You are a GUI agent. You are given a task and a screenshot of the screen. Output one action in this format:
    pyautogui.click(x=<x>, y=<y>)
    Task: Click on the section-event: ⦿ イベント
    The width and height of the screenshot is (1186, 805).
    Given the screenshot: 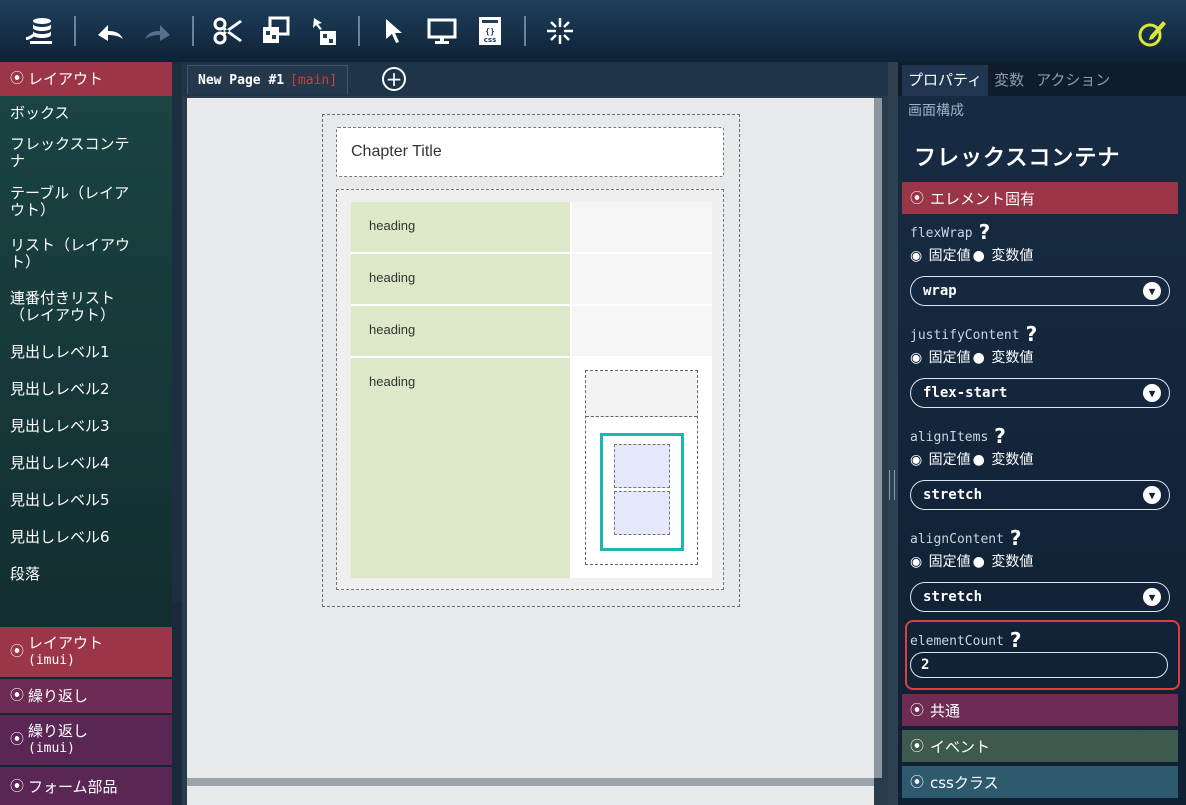 What is the action you would take?
    pyautogui.click(x=1040, y=746)
    